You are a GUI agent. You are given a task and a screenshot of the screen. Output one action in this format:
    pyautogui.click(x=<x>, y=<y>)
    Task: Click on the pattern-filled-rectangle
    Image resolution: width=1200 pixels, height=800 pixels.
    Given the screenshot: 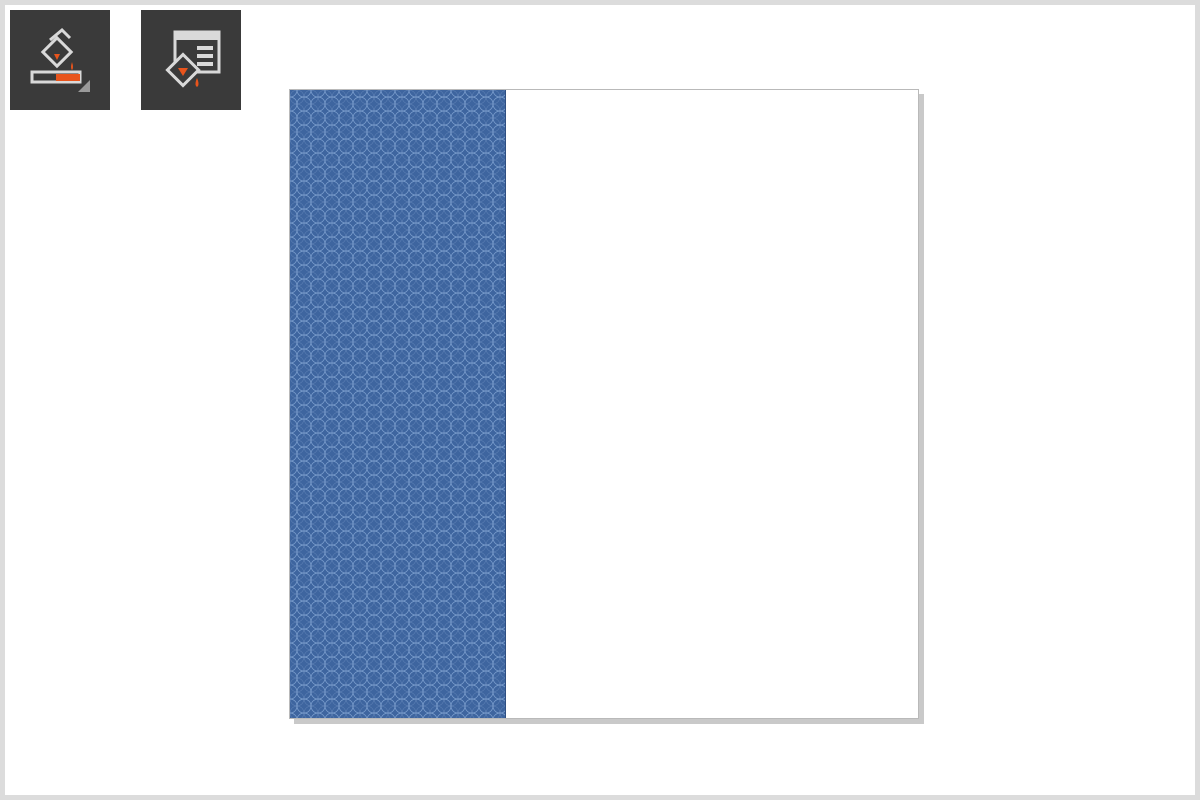 What is the action you would take?
    pyautogui.click(x=398, y=404)
    